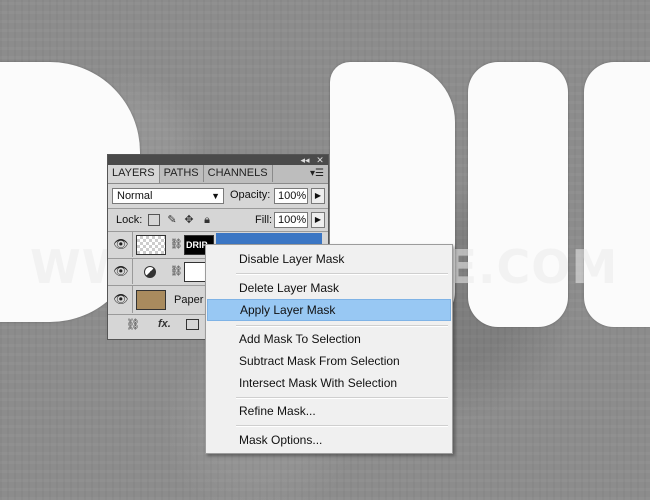 The height and width of the screenshot is (500, 650). I want to click on blend-row: Normal ▼ Opacity: 100% ▶, so click(218, 196).